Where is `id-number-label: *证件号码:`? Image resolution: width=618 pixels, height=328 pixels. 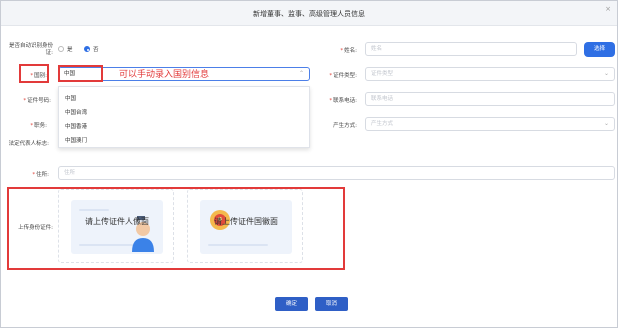
id-number-label: *证件号码: is located at coordinates (29, 100).